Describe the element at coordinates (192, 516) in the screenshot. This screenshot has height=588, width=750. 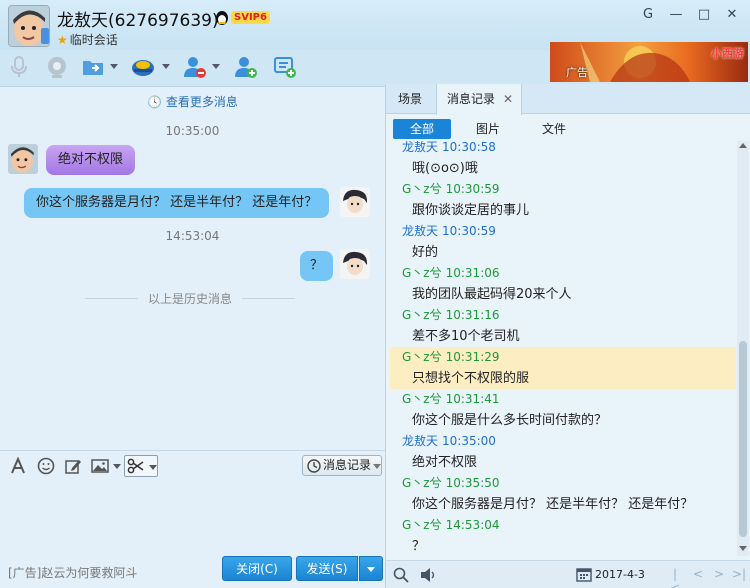
I see `message-input` at that location.